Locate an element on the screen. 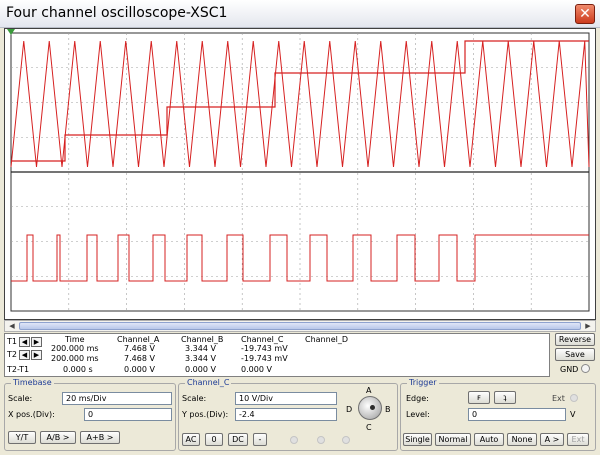 The image size is (600, 455). knob-pointer-icon is located at coordinates (372, 407).